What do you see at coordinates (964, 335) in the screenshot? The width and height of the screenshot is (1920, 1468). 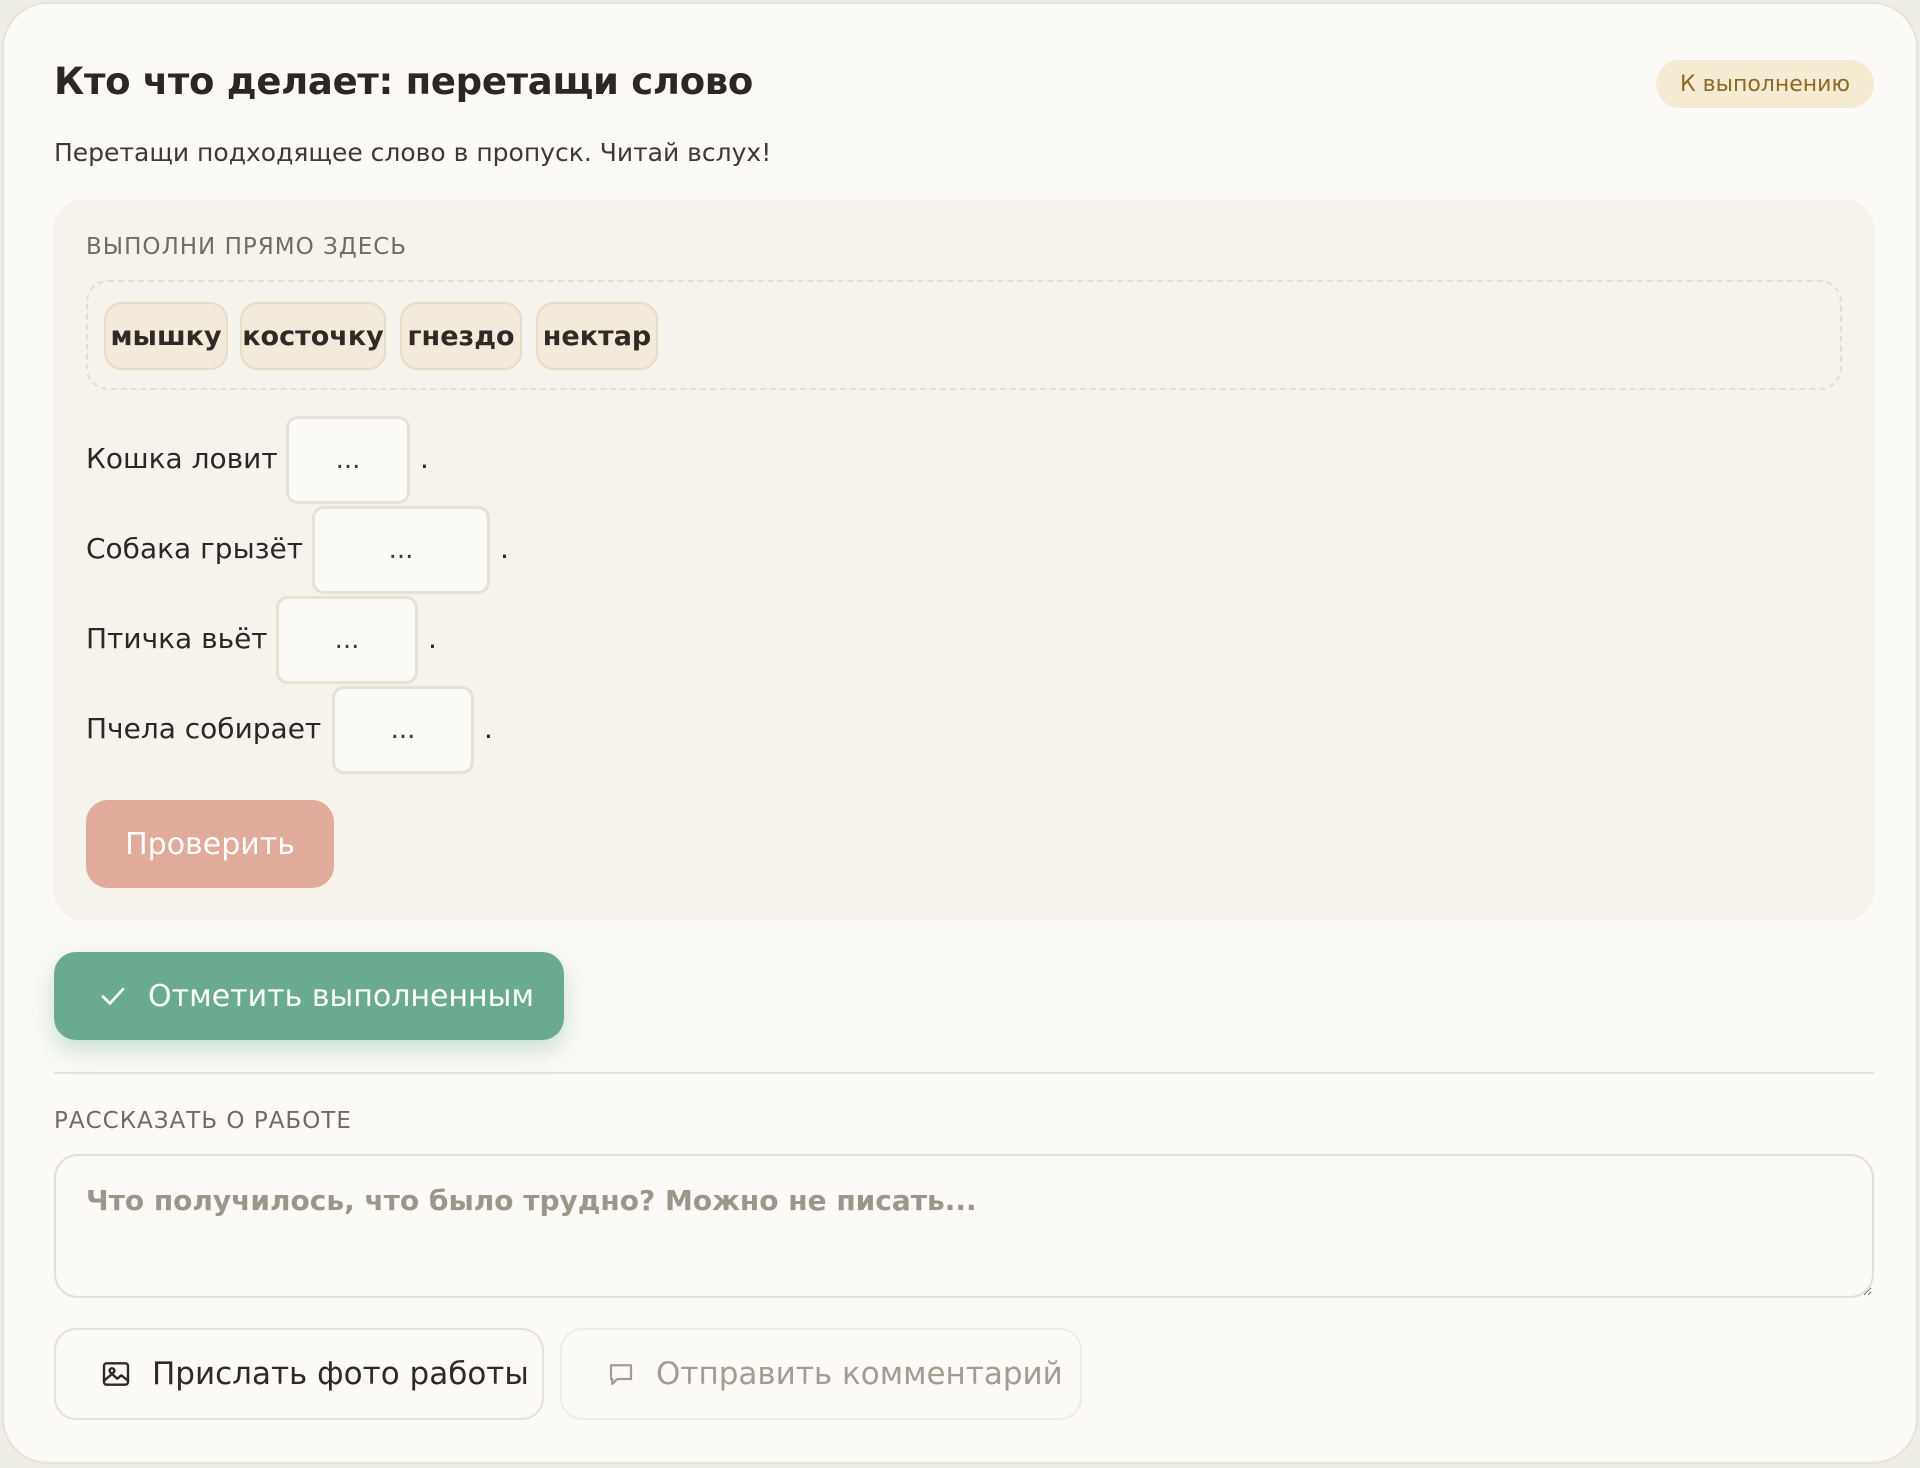 I see `word-bank: мышку косточку гнездо нектар` at bounding box center [964, 335].